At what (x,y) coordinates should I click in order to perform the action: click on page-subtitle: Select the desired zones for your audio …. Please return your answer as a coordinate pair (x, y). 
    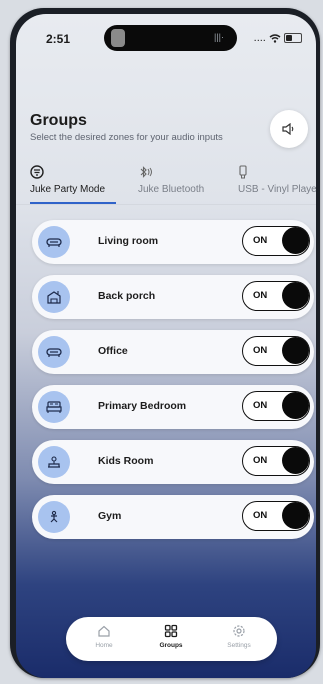
    Looking at the image, I should click on (126, 137).